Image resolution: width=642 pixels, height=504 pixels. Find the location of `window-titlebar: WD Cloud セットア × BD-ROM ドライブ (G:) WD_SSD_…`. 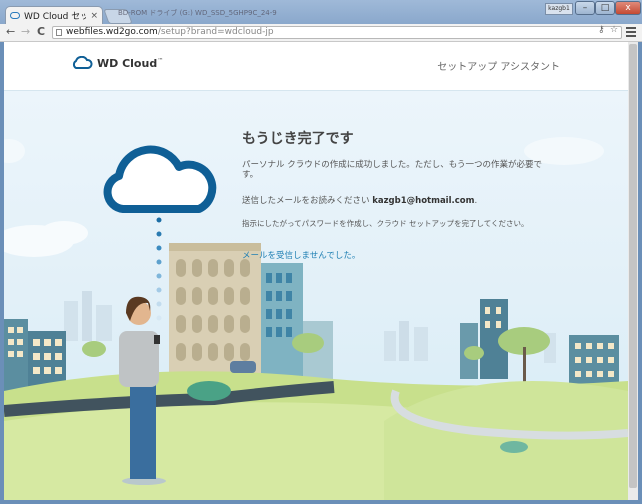

window-titlebar: WD Cloud セットア × BD-ROM ドライブ (G:) WD_SSD_… is located at coordinates (321, 12).